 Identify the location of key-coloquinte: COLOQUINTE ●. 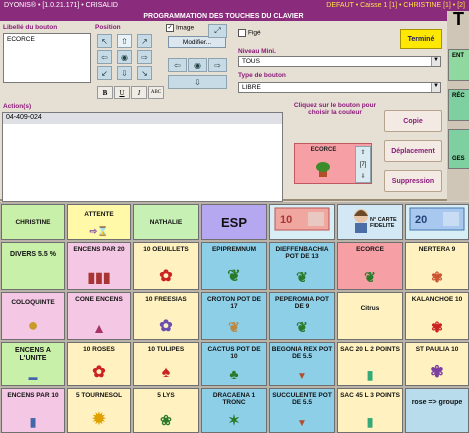
(33, 316).